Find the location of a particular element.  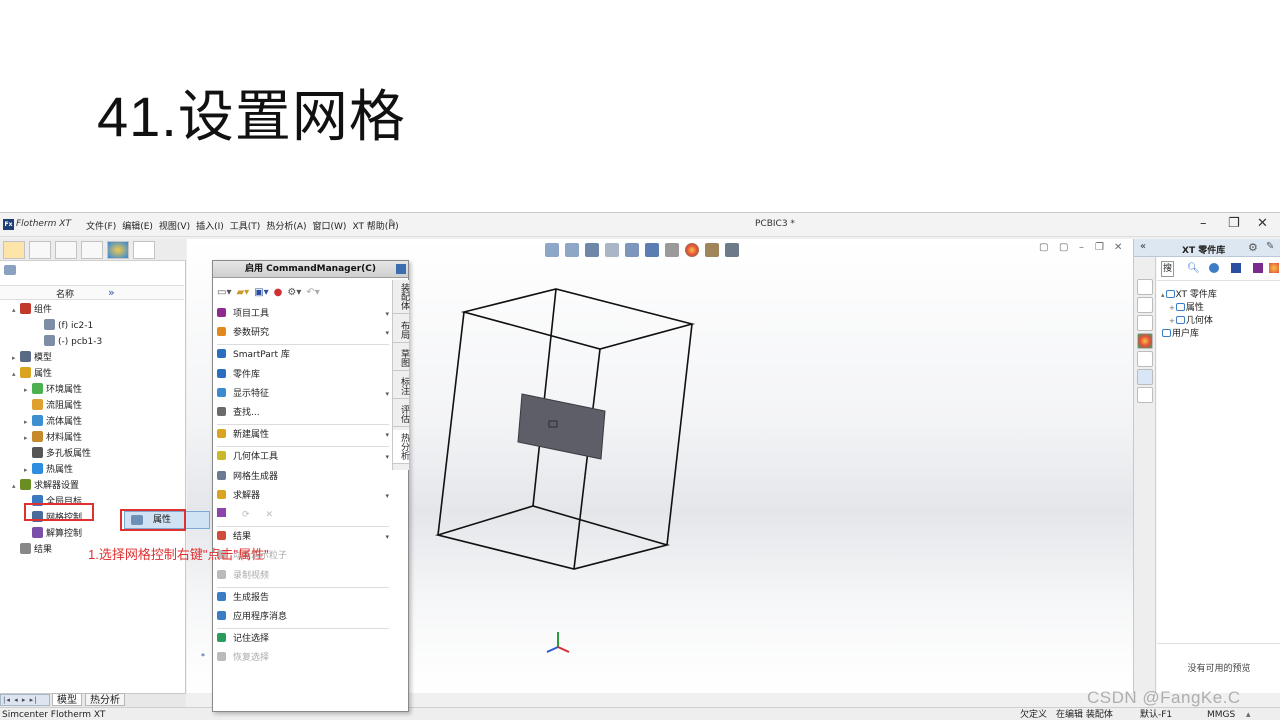

tree-item: 解算控制 is located at coordinates (53, 534).